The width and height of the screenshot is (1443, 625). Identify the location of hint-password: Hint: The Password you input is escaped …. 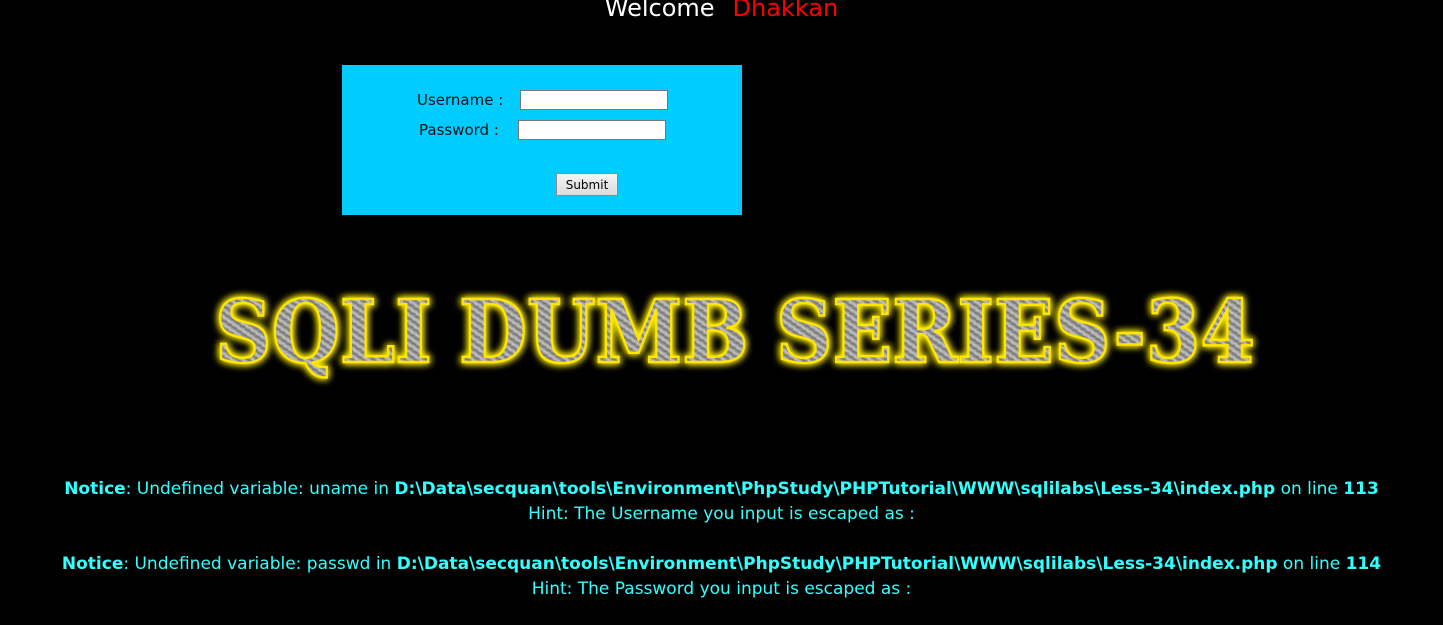
(721, 589).